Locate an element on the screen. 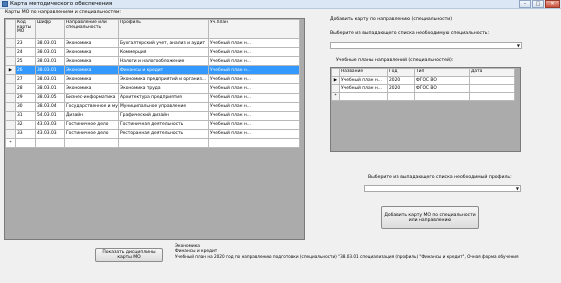 This screenshot has height=283, width=561. cell-code: 54.03.01 is located at coordinates (50, 115).